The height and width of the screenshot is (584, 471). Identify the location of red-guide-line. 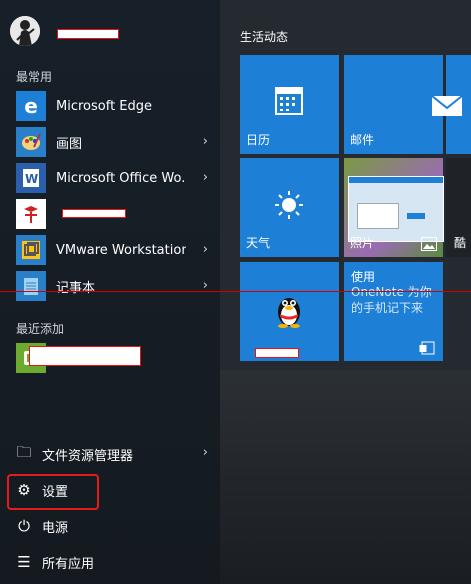
(235, 291).